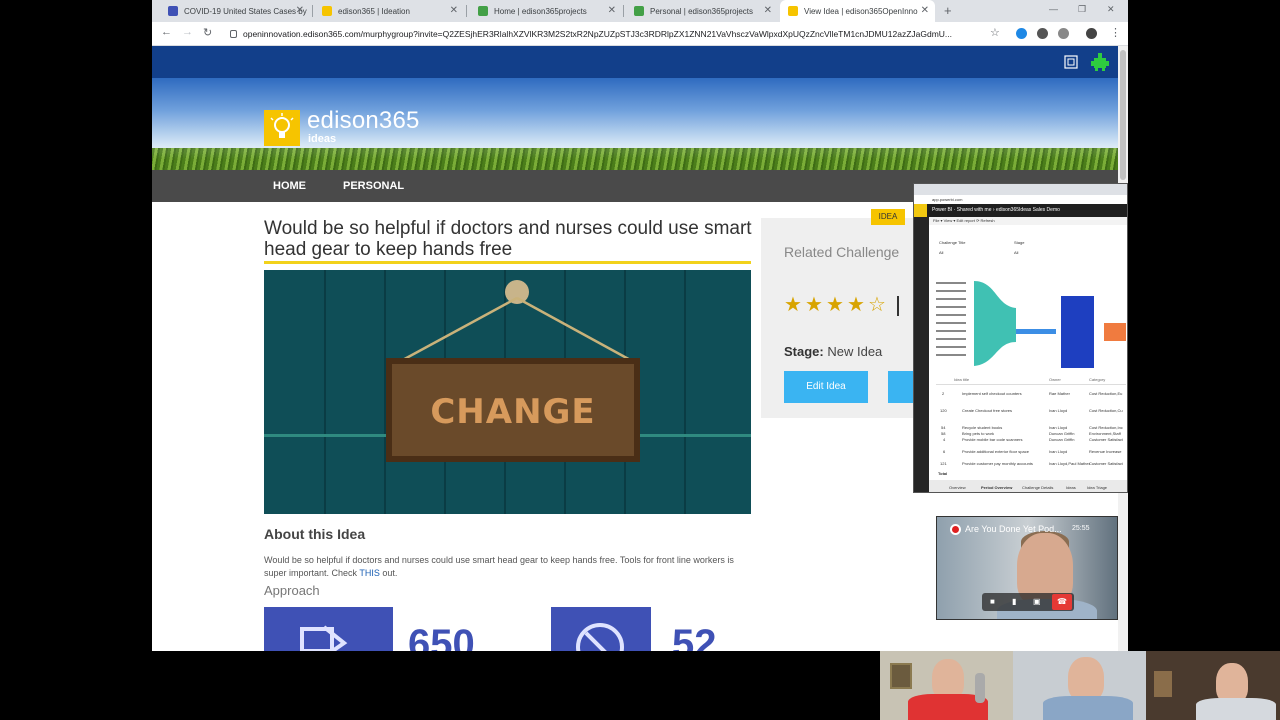 This screenshot has width=1280, height=720. Describe the element at coordinates (1115, 32) in the screenshot. I see `menu-kebab-icon: ⋮` at that location.